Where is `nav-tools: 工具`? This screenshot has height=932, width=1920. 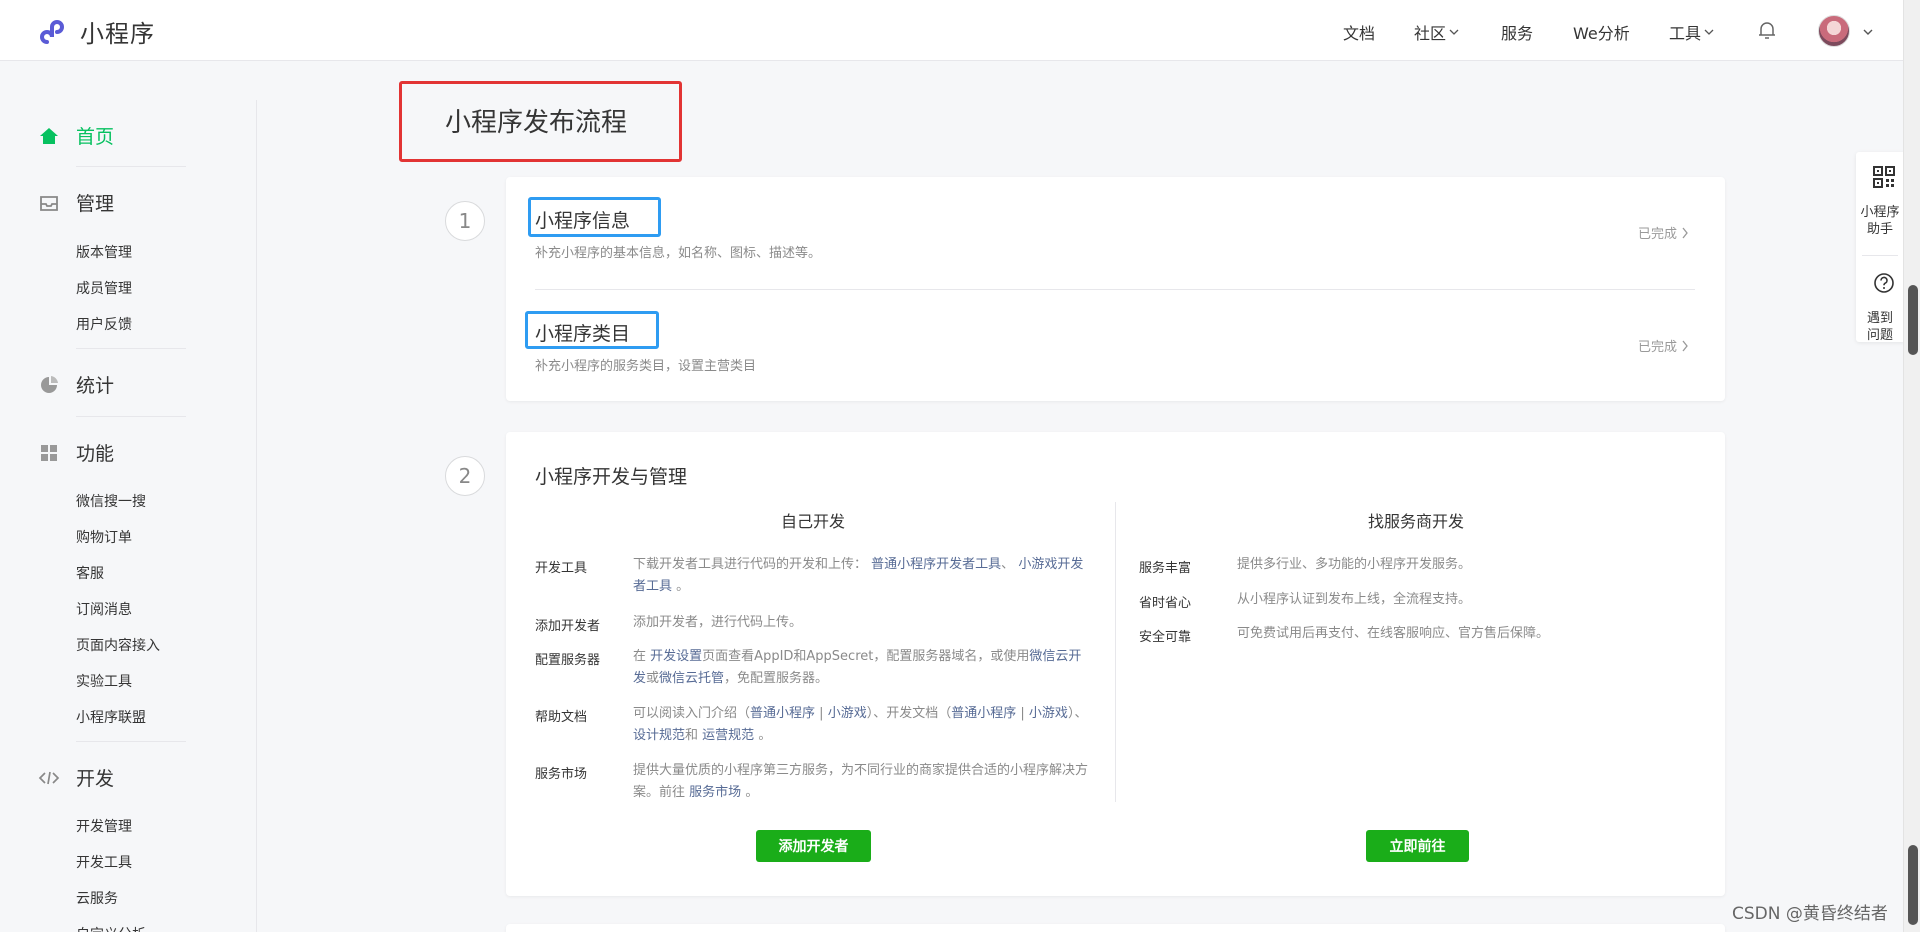
nav-tools: 工具 is located at coordinates (1691, 32).